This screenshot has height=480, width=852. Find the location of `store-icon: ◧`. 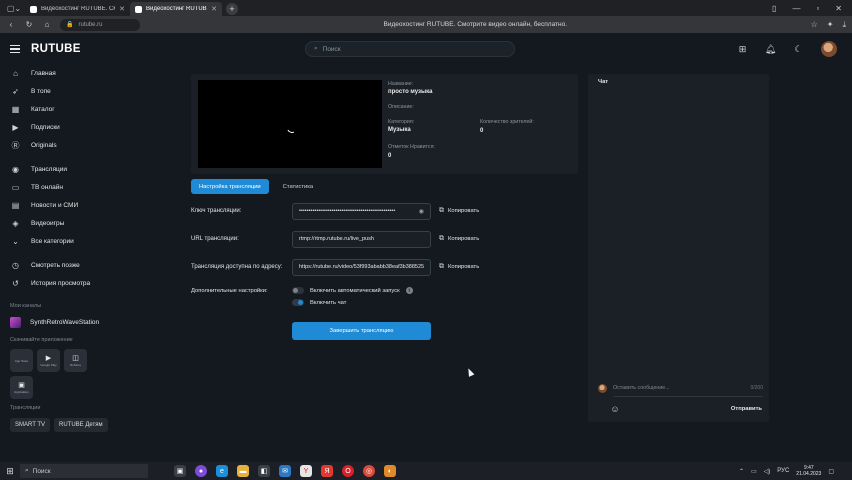

store-icon: ◧ is located at coordinates (264, 471).